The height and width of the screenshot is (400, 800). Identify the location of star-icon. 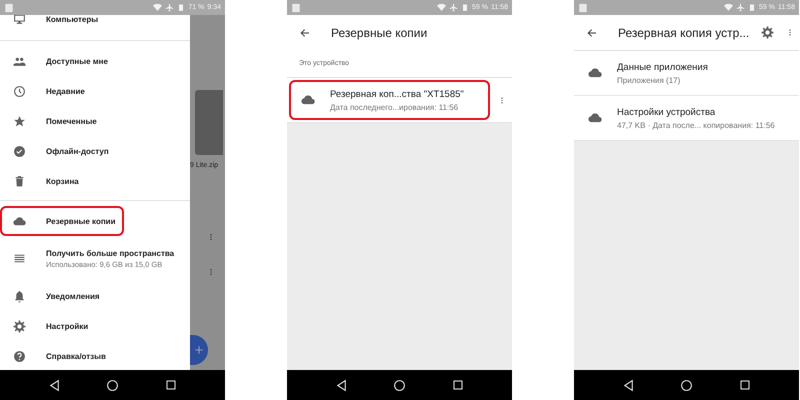
(19, 121).